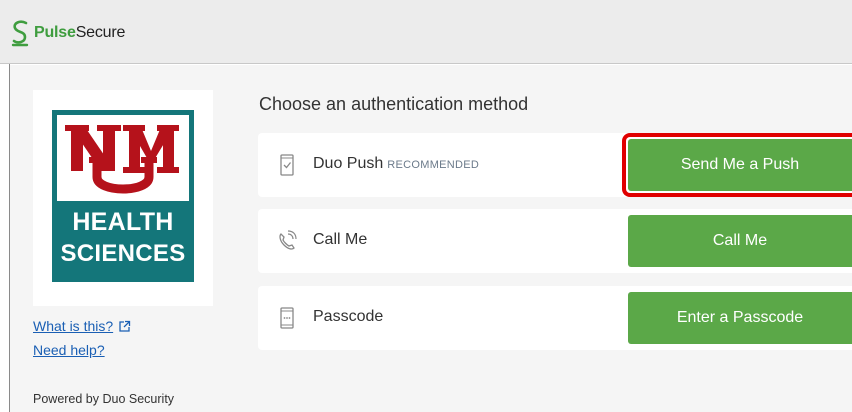  Describe the element at coordinates (740, 241) in the screenshot. I see `call-me-button: Call Me` at that location.